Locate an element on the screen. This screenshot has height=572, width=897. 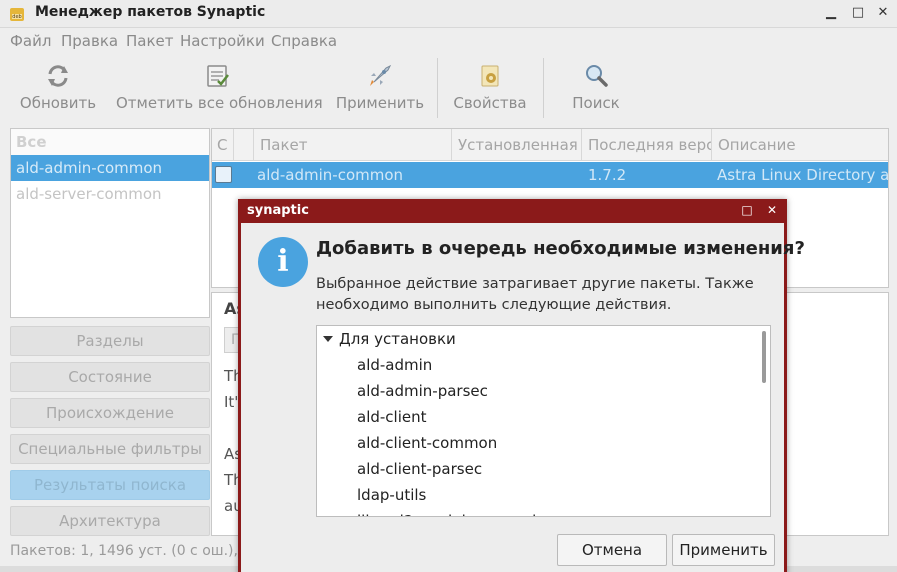
mark-updates-icon is located at coordinates (218, 76).